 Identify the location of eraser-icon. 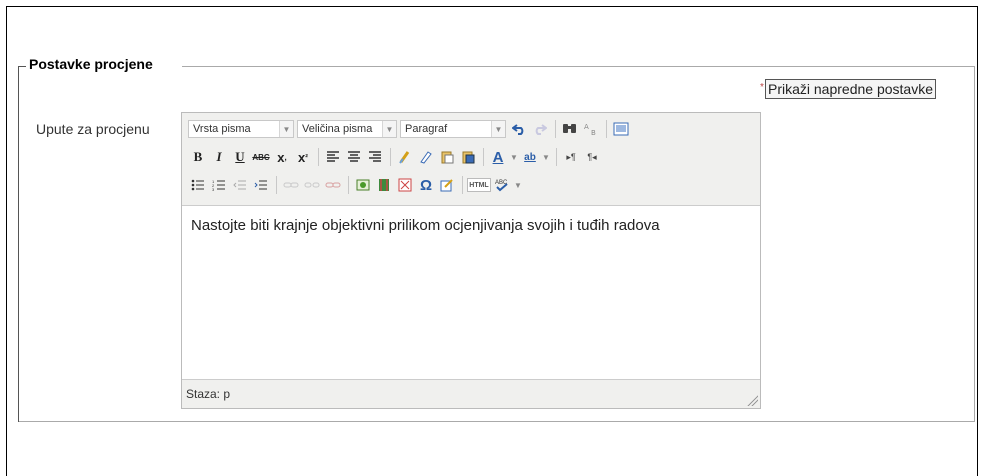
(426, 157).